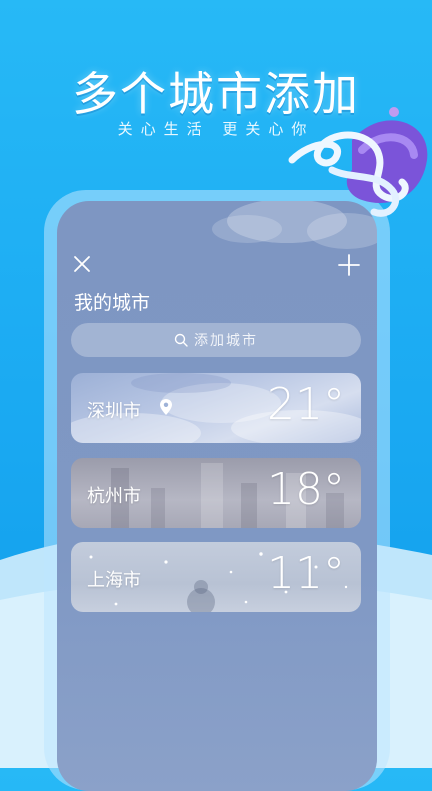  Describe the element at coordinates (306, 404) in the screenshot. I see `city-temperature: 21°` at that location.